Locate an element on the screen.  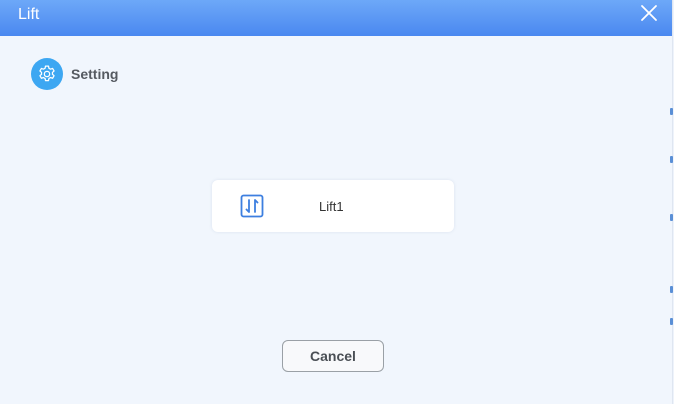
section-title: Setting is located at coordinates (95, 74).